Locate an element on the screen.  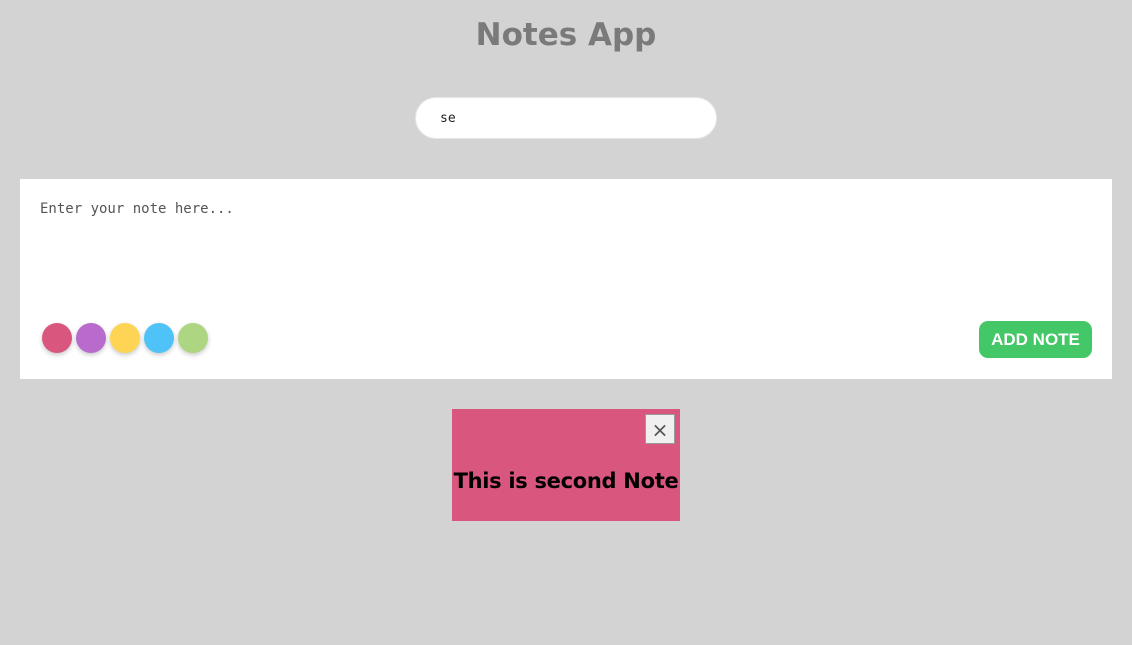
color-swatch-pink is located at coordinates (57, 338).